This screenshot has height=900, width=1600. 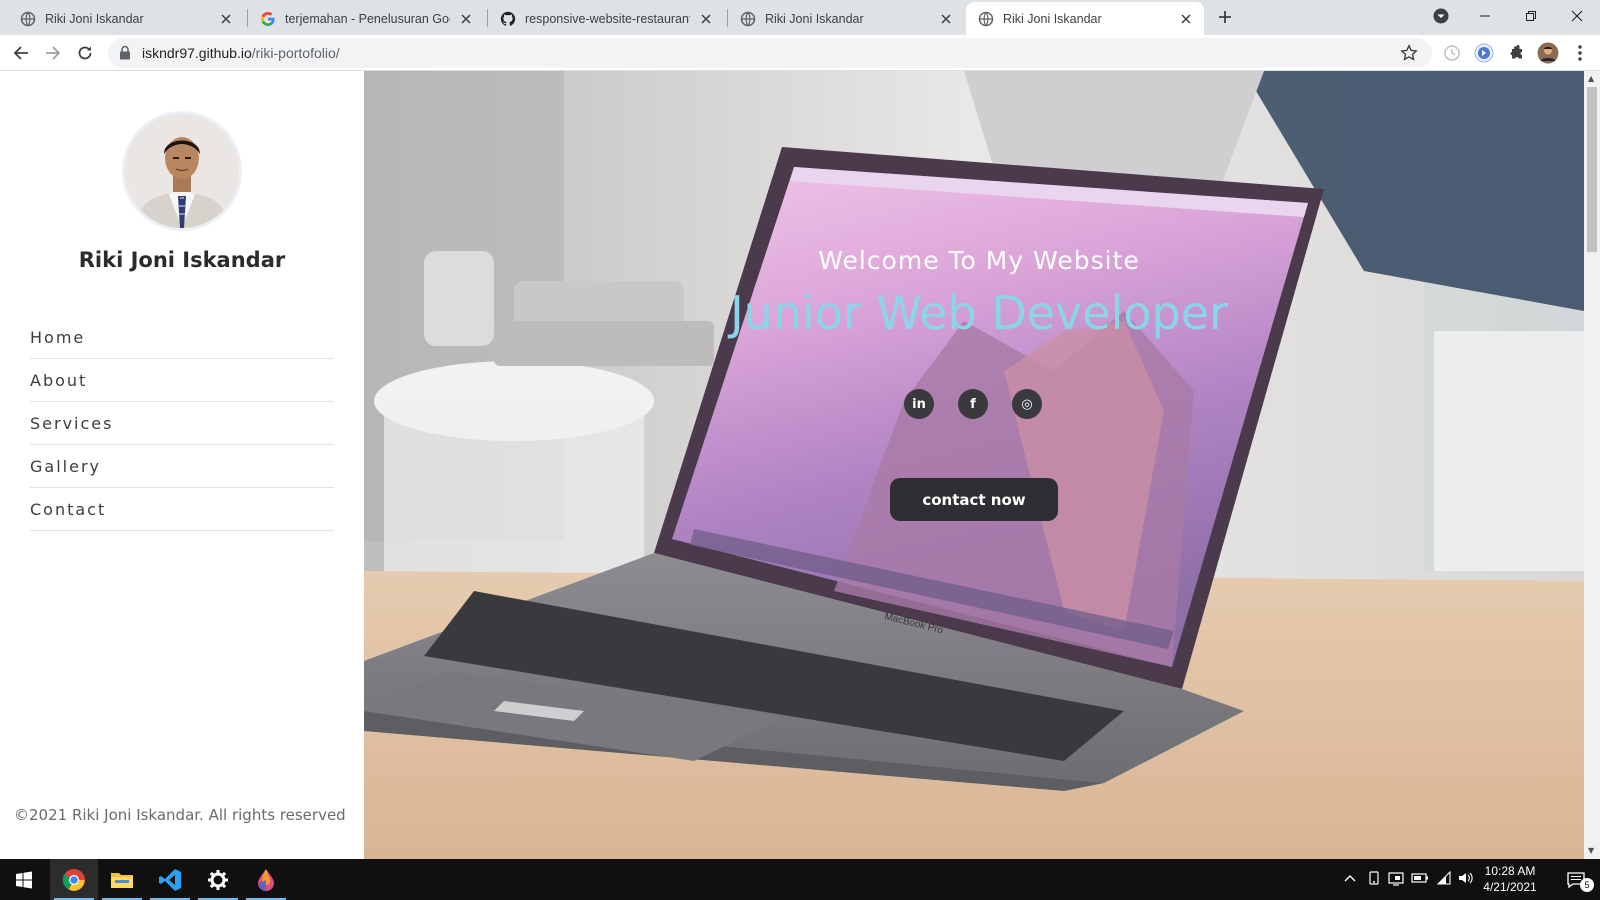 What do you see at coordinates (1396, 879) in the screenshot?
I see `display-icon` at bounding box center [1396, 879].